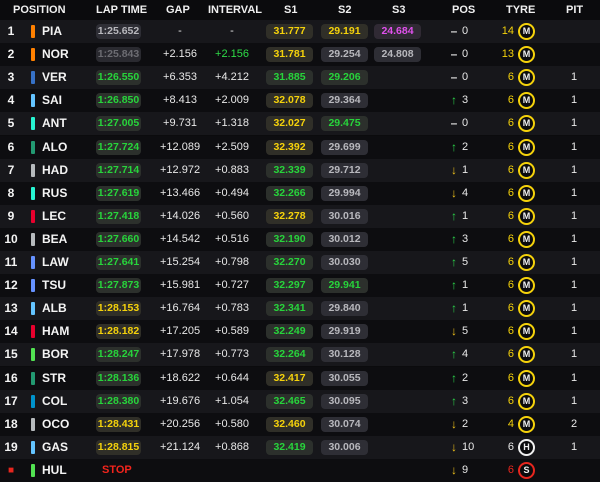 The height and width of the screenshot is (482, 600). Describe the element at coordinates (54, 285) in the screenshot. I see `driver-code: TSU` at that location.